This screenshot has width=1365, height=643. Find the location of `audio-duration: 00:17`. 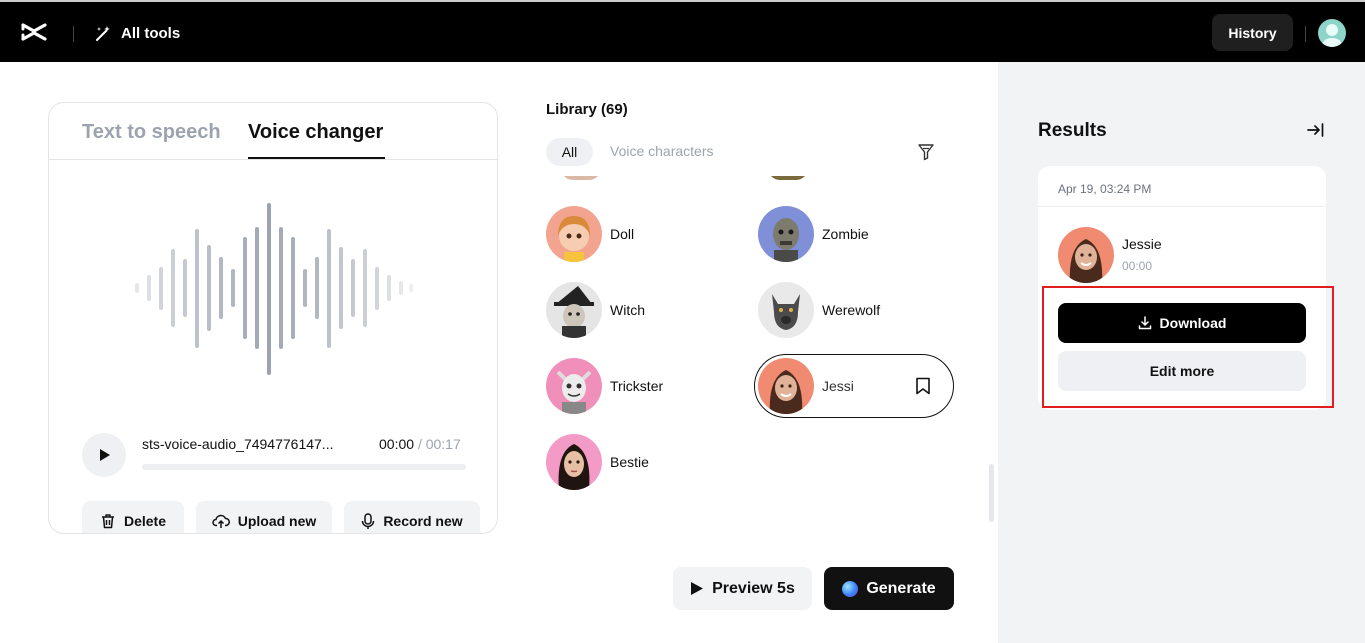

audio-duration: 00:17 is located at coordinates (443, 444).